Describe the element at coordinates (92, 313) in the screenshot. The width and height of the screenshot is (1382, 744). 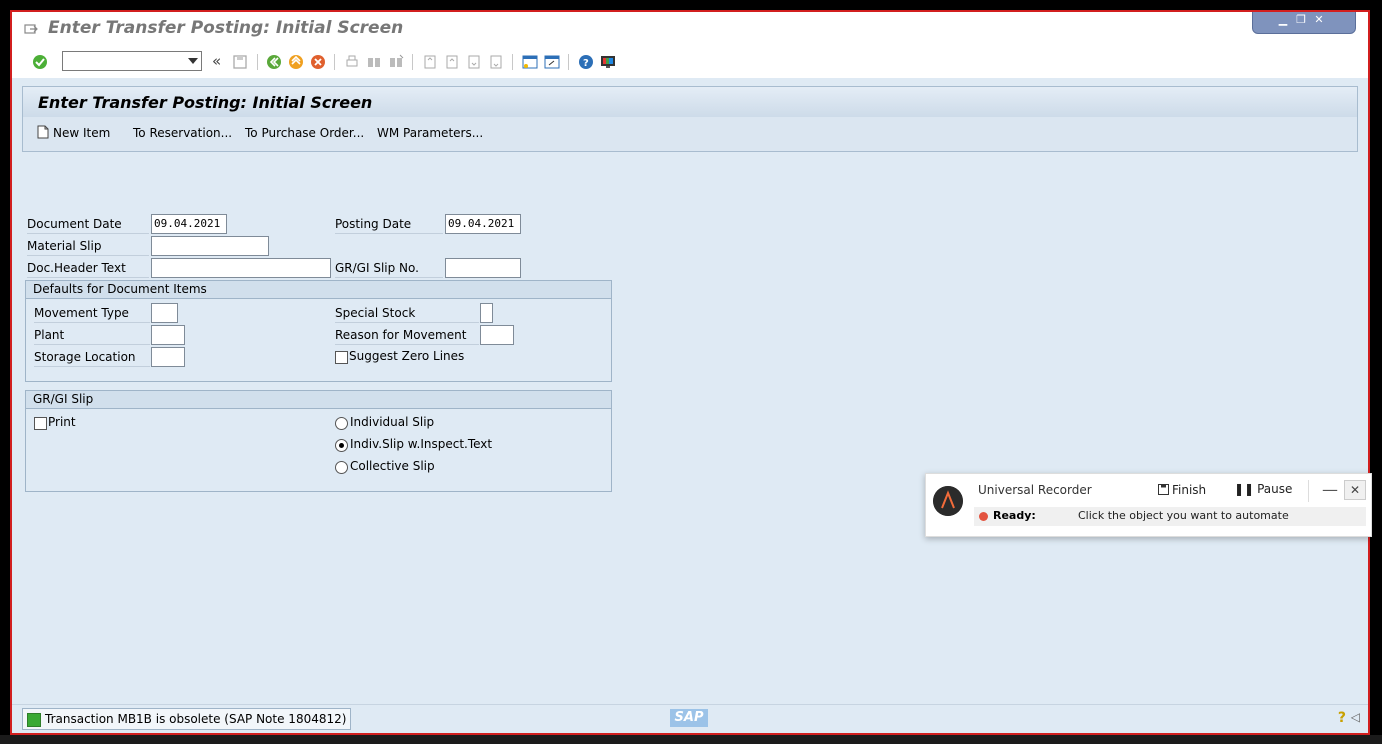
I see `movement-type-label: Movement Type` at that location.